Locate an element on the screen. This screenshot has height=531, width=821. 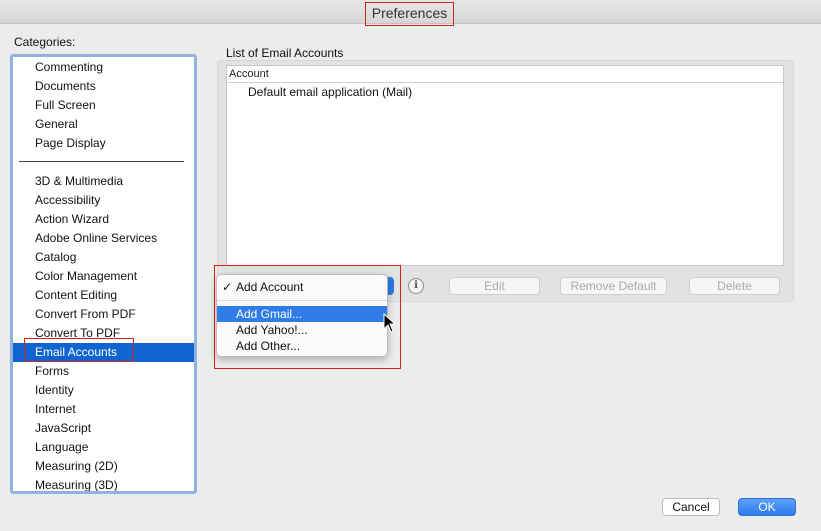
info-icon: i is located at coordinates (416, 286).